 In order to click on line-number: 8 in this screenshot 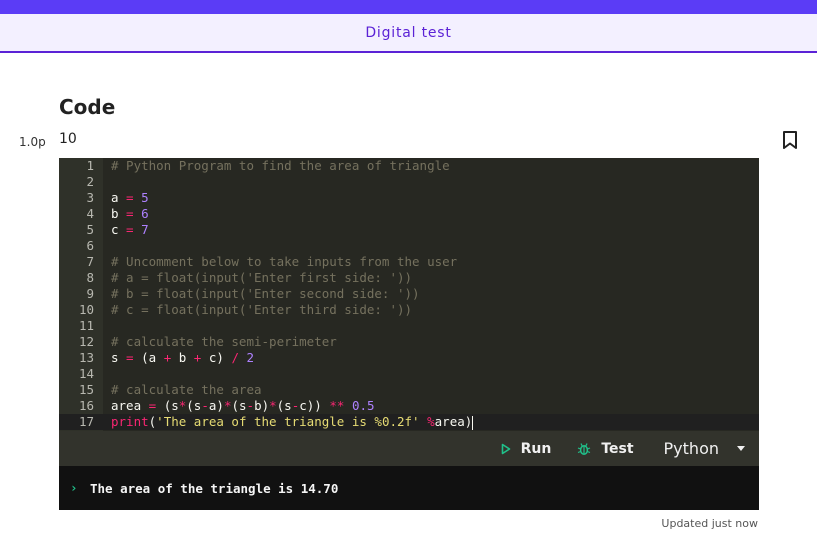, I will do `click(90, 277)`.